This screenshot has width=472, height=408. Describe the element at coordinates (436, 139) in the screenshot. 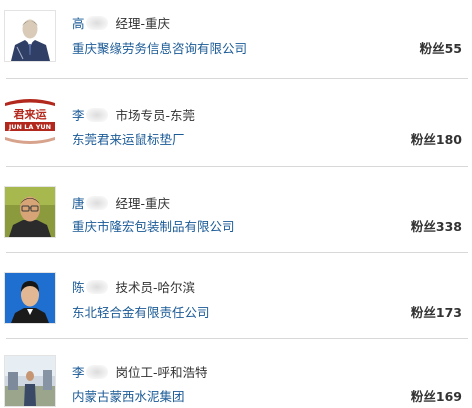

I see `fans-count: 粉丝180` at that location.